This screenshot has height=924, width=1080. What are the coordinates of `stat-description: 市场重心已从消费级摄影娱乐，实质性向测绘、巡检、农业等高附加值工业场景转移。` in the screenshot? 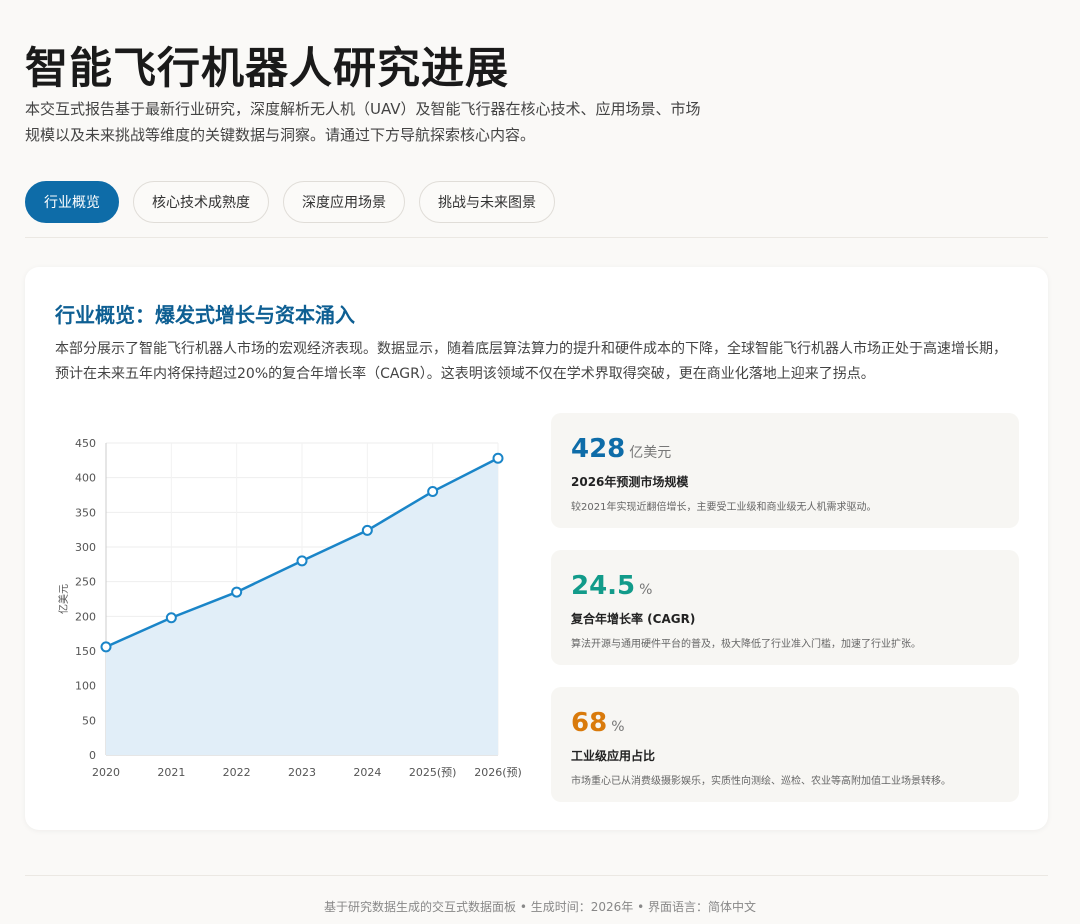 It's located at (761, 781).